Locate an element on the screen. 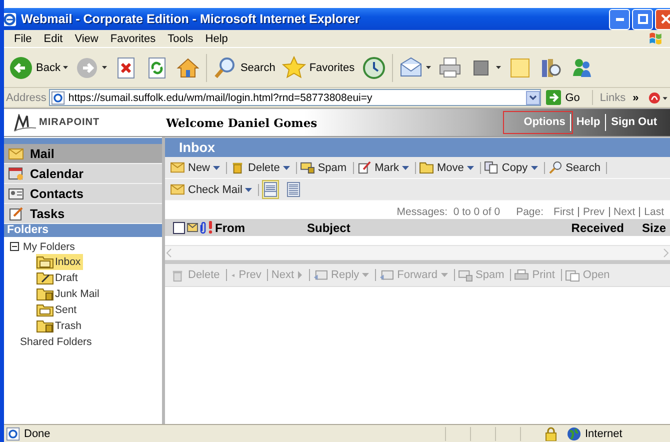  split-view-icon is located at coordinates (271, 189).